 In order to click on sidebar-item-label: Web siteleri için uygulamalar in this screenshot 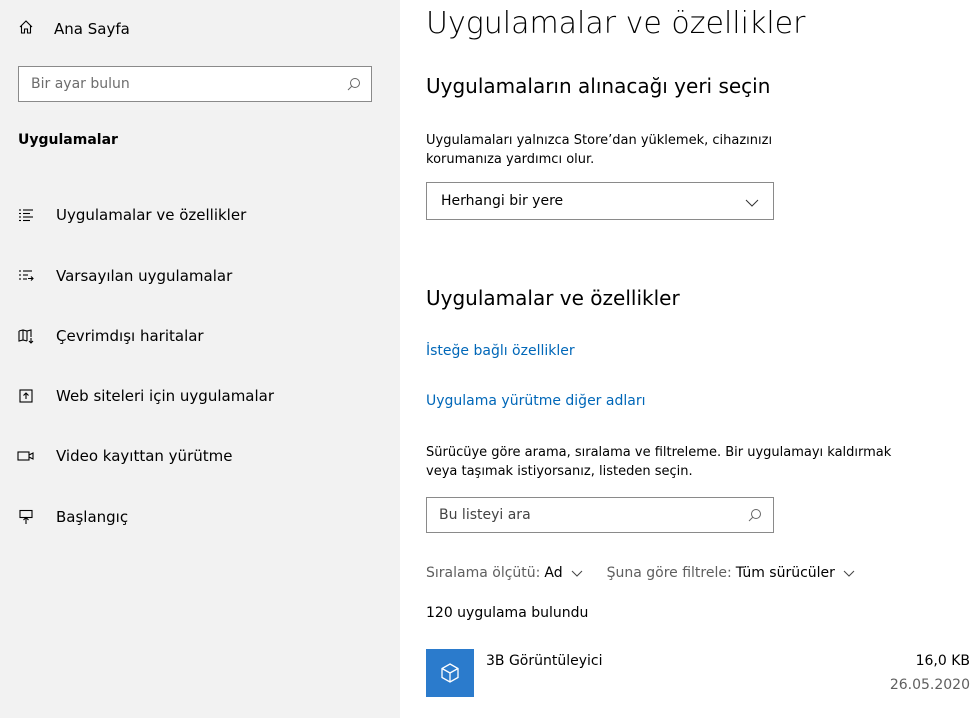, I will do `click(165, 396)`.